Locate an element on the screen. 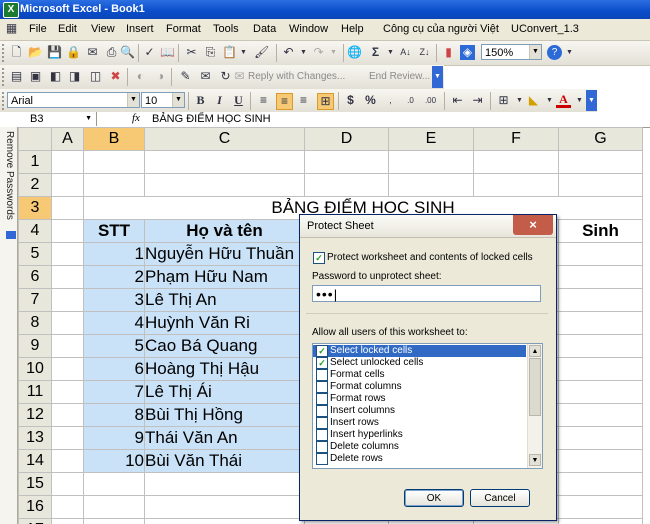 The width and height of the screenshot is (650, 524). new-comment-icon: ▣ is located at coordinates (35, 76).